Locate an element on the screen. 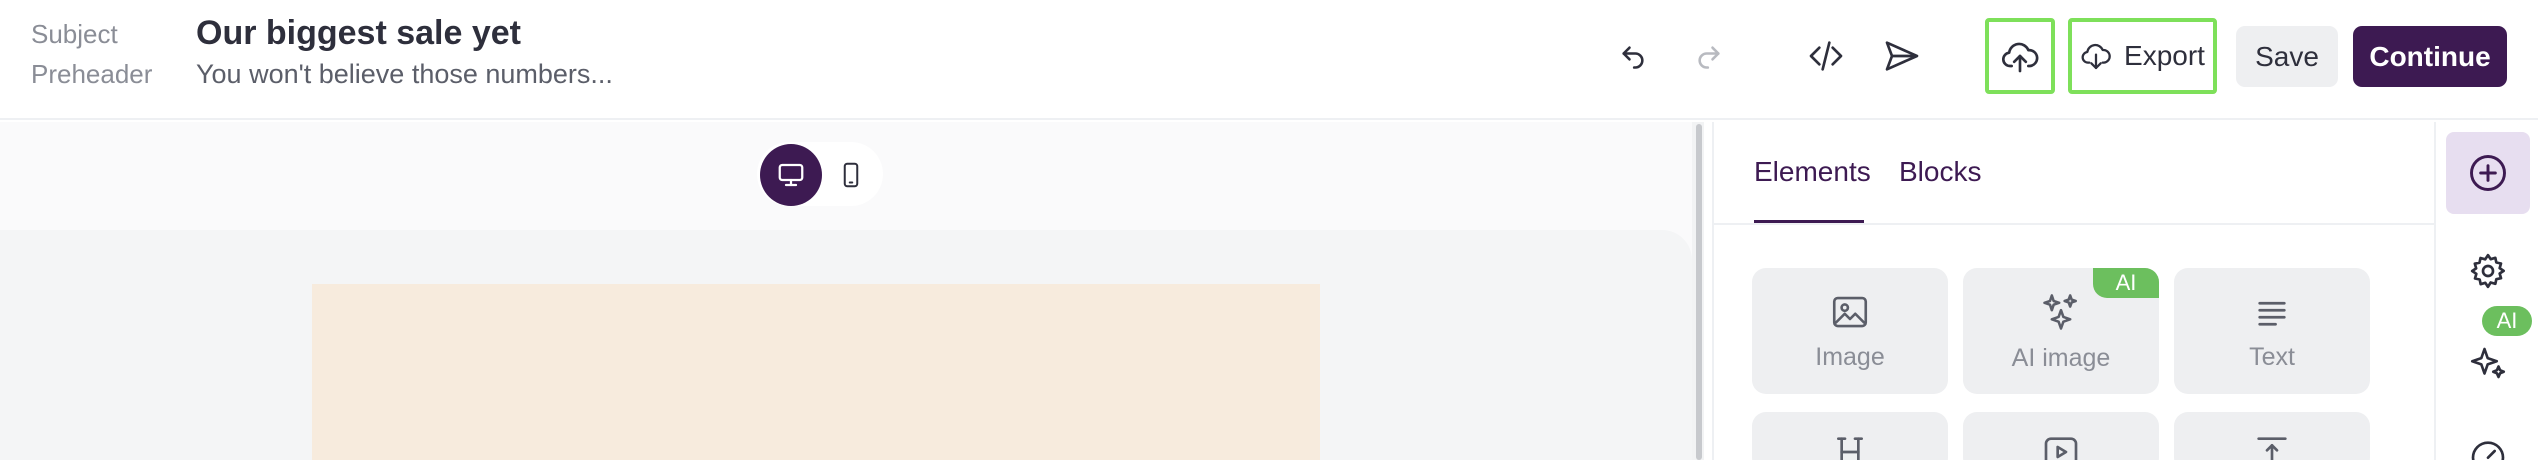 The image size is (2538, 460). add-content-button is located at coordinates (2488, 173).